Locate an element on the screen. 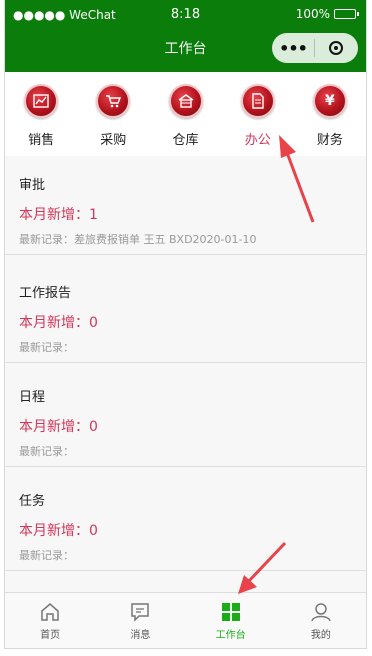  section-title: 任务 is located at coordinates (32, 501).